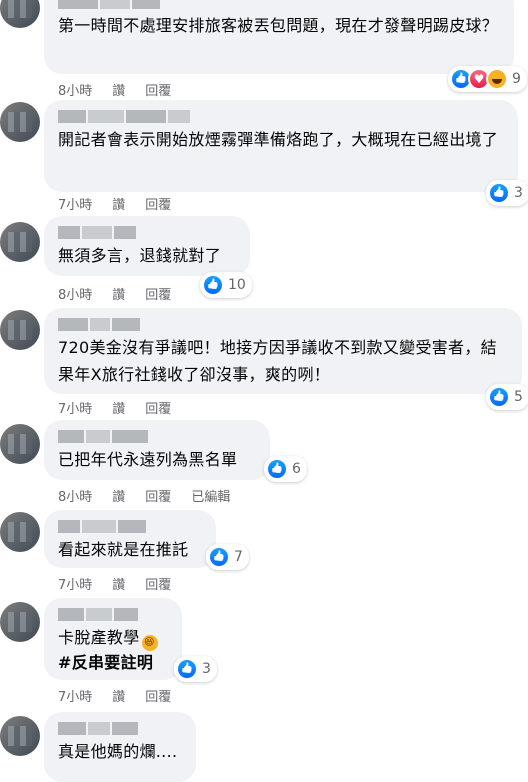  I want to click on comment-actions: 8小時 讚 回覆 已編輯, so click(154, 495).